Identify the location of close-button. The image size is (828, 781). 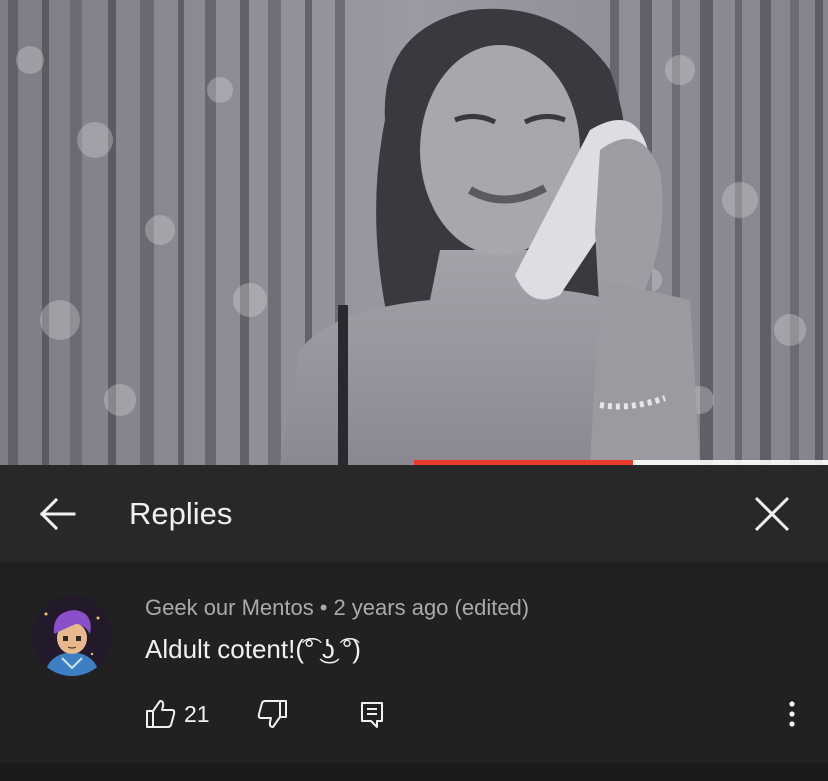
(772, 514).